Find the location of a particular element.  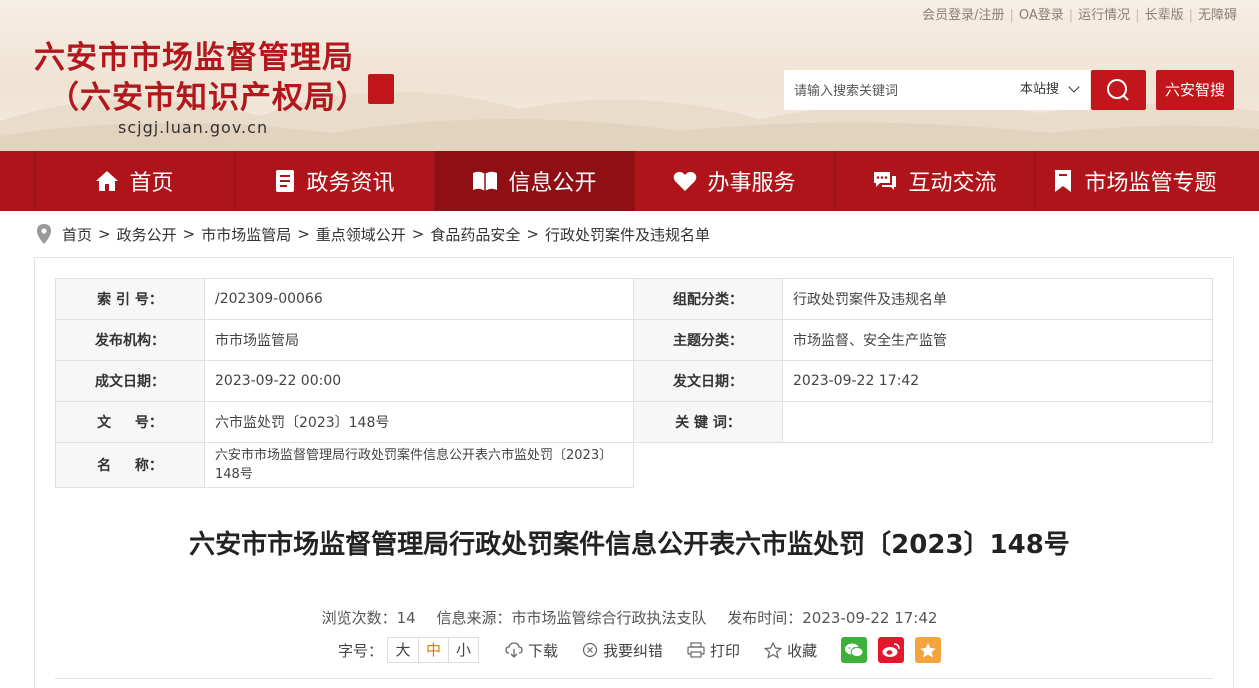

meta-value-issued: 2023-09-22 17:42 is located at coordinates (997, 381).